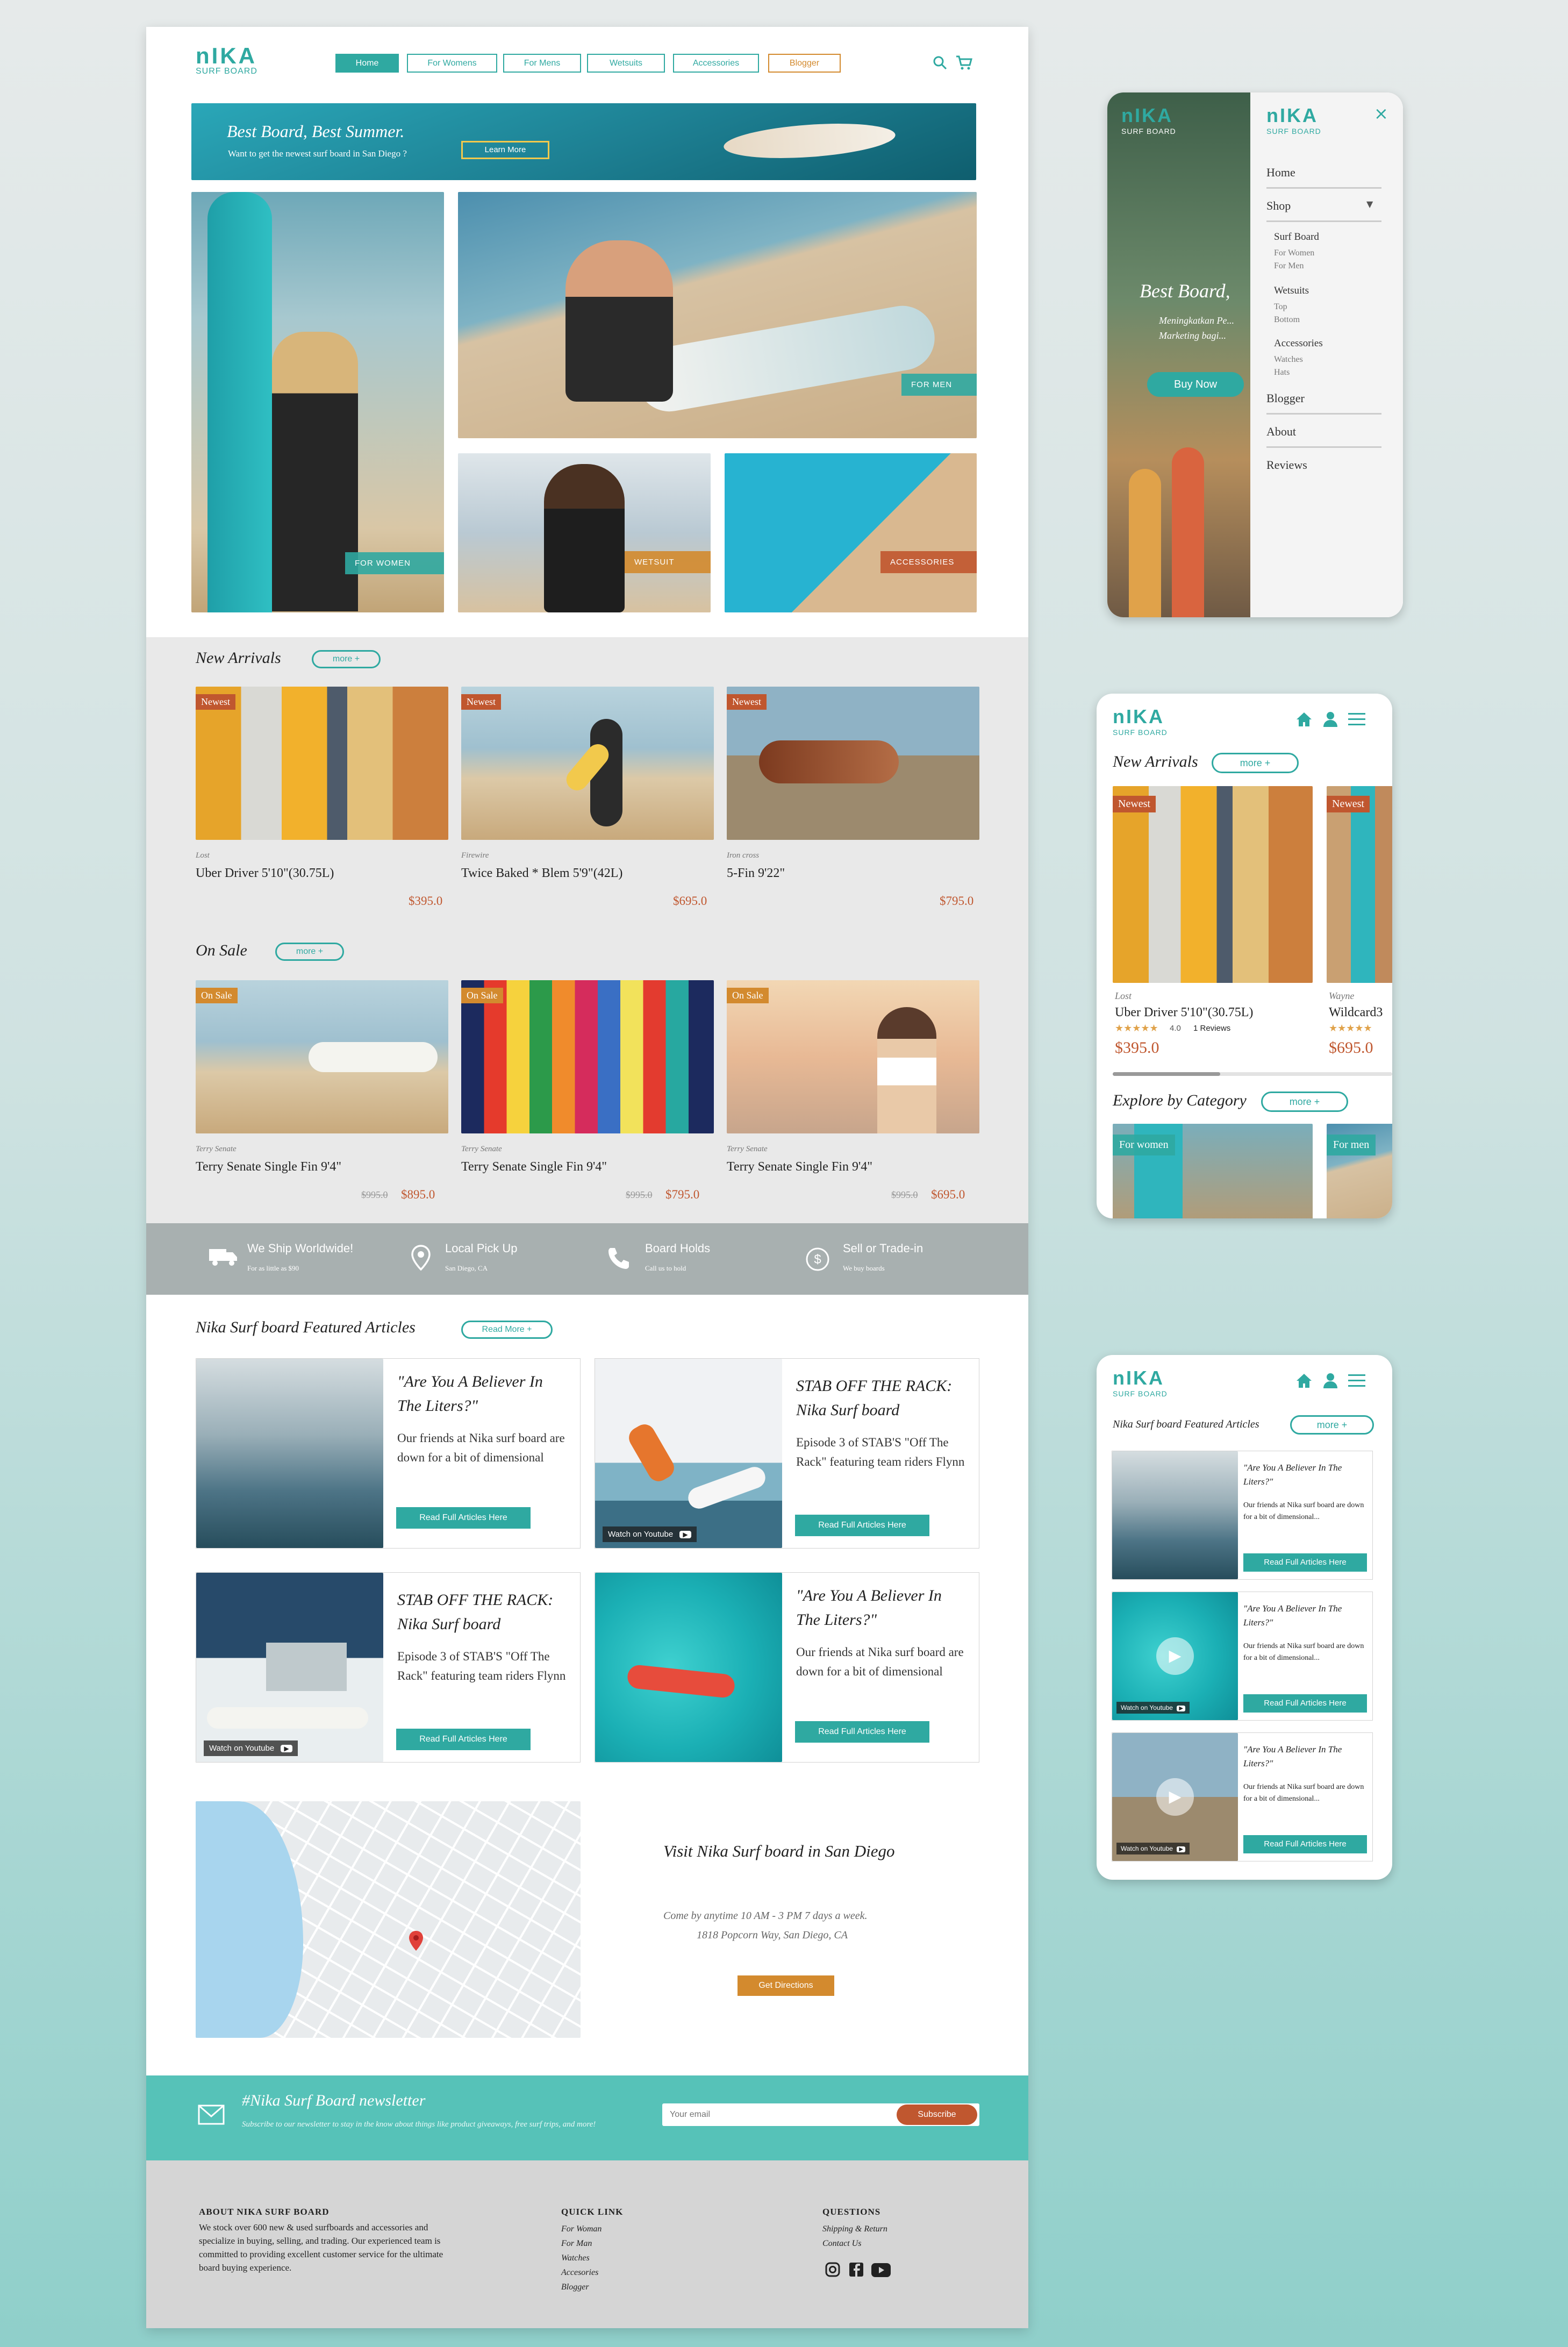 Image resolution: width=1568 pixels, height=2347 pixels. I want to click on product-name: Wildcard3, so click(1356, 1012).